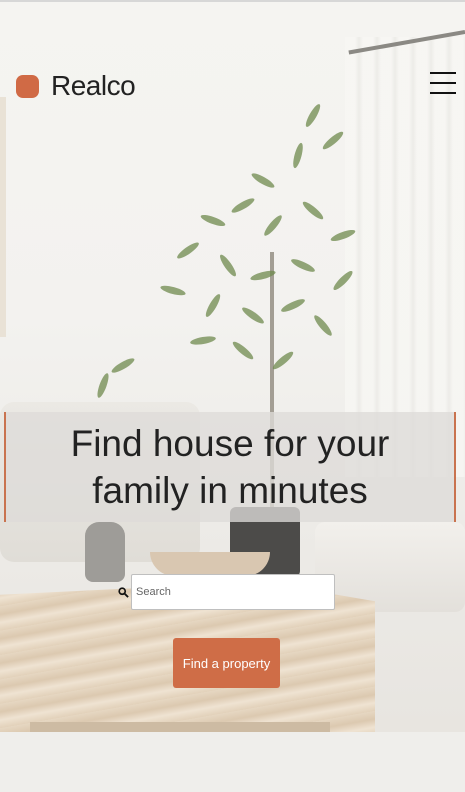 The width and height of the screenshot is (465, 792). I want to click on find-property-button: Find a property, so click(226, 663).